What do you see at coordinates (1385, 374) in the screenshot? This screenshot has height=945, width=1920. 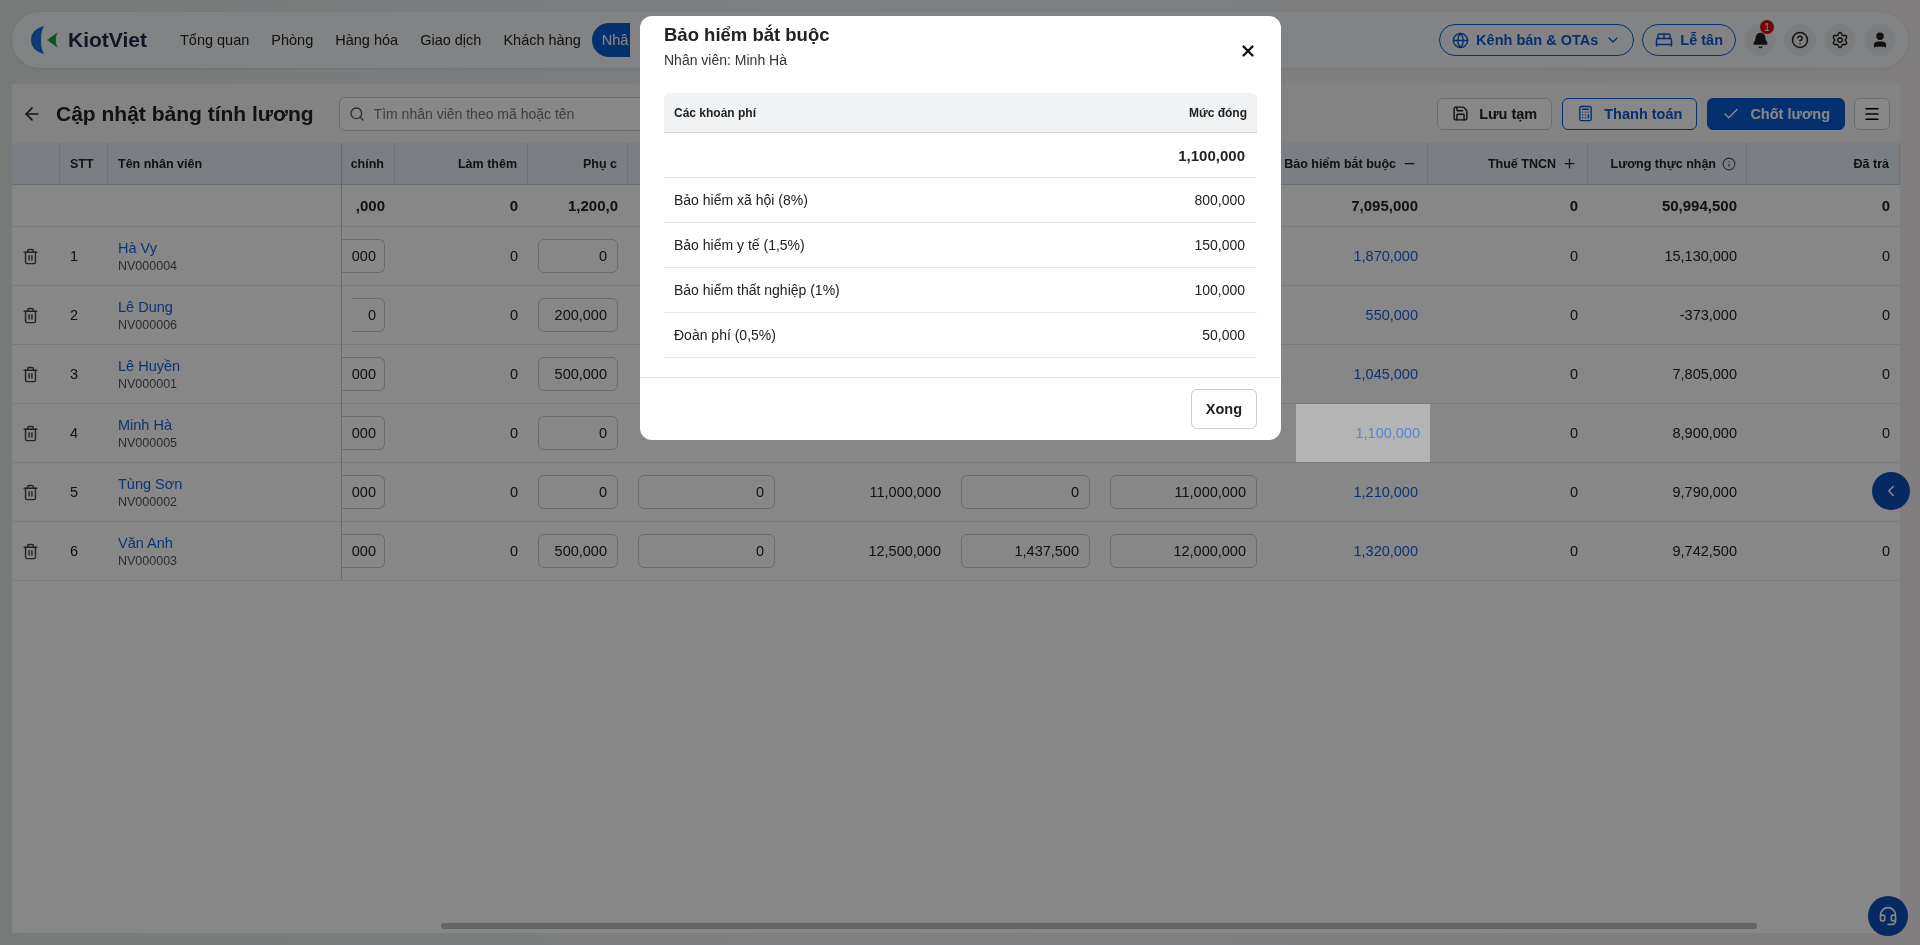 I see `insurance-amount-link: 1,045,000` at bounding box center [1385, 374].